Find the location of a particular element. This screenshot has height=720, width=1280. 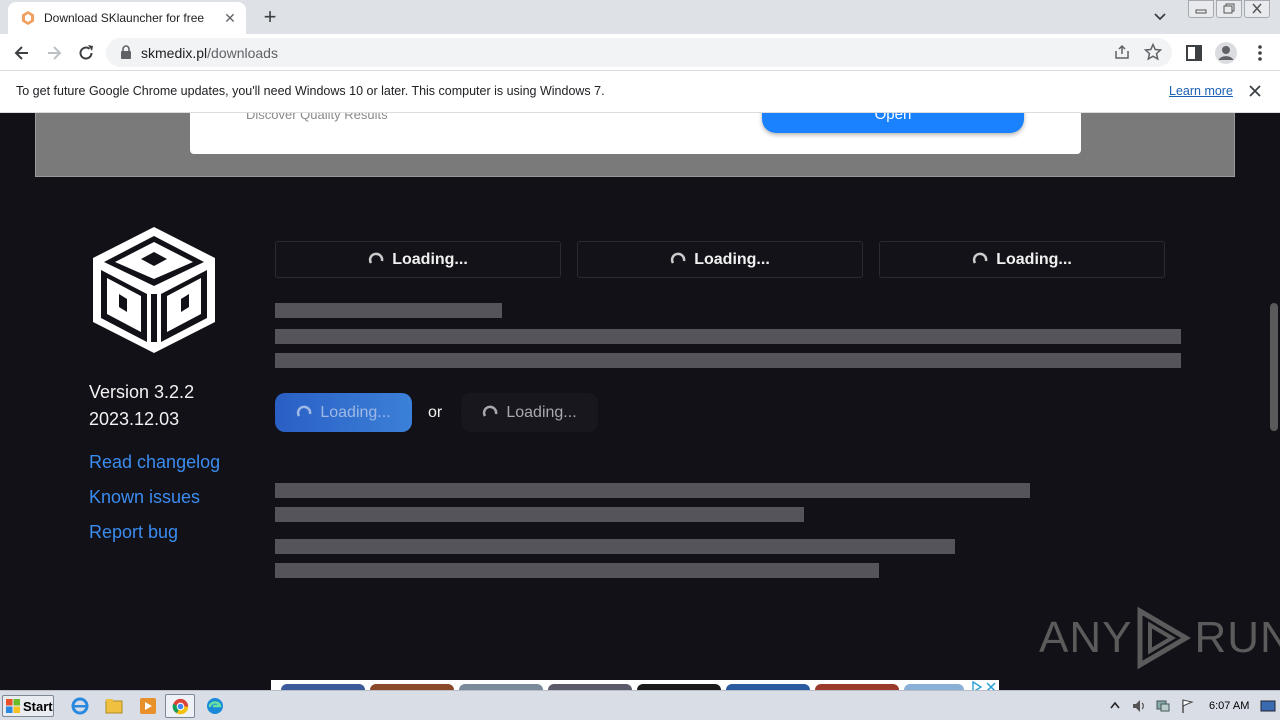

watermark-right-text: RUN is located at coordinates (1237, 637).